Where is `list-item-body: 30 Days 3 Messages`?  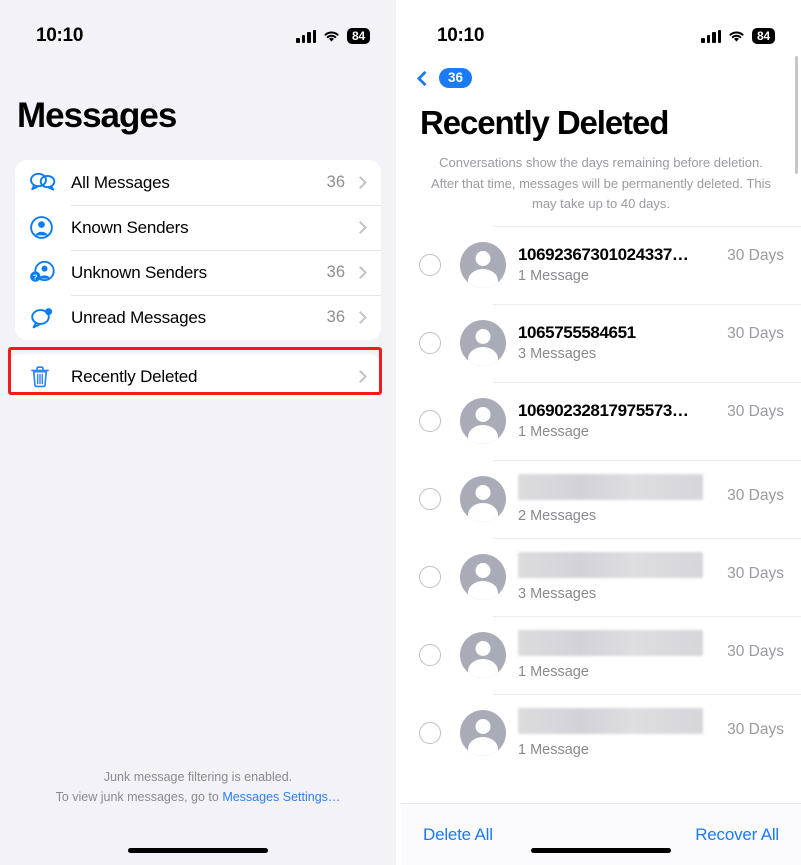
list-item-body: 30 Days 3 Messages is located at coordinates (659, 576).